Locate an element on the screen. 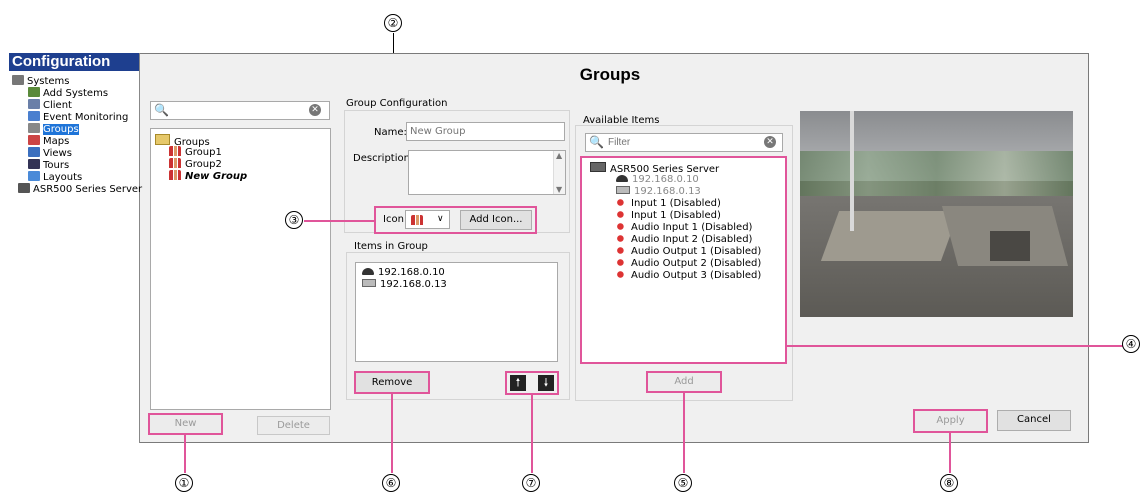 Image resolution: width=1146 pixels, height=504 pixels. callout-2: ② is located at coordinates (393, 23).